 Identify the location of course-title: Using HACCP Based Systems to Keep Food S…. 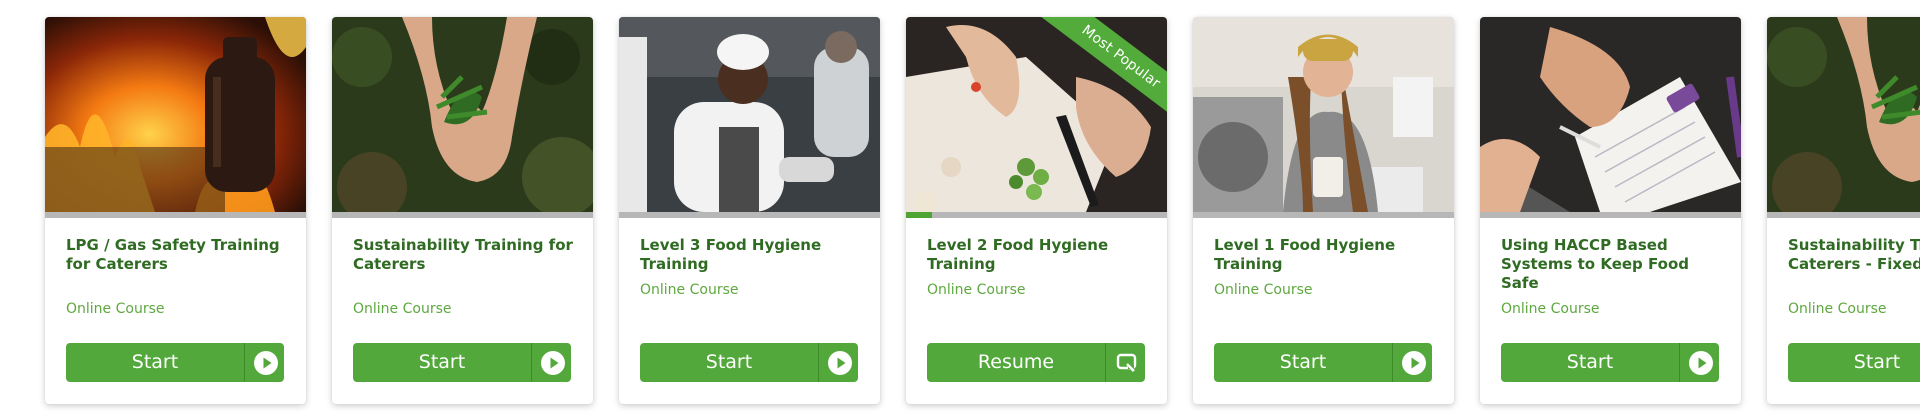
(1595, 264).